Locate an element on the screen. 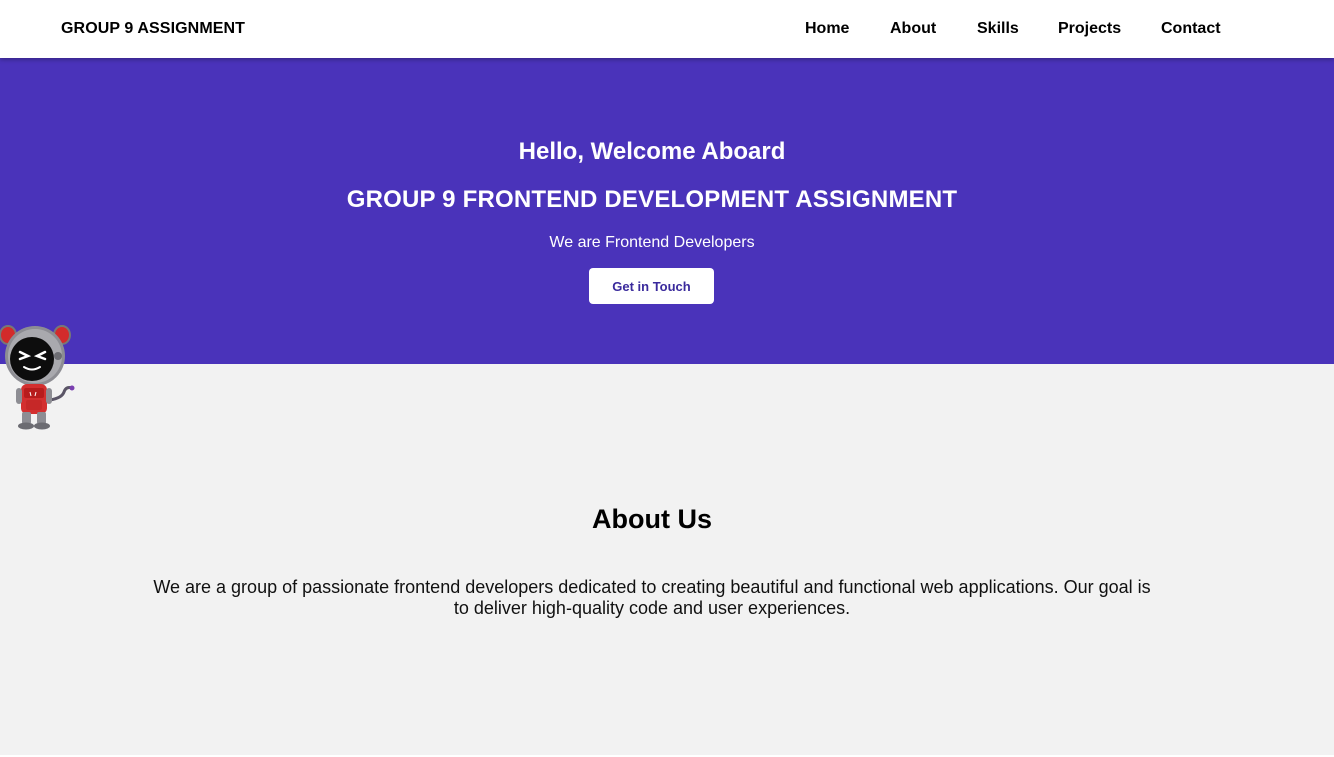  hero-subtitle: We are Frontend Developers is located at coordinates (652, 242).